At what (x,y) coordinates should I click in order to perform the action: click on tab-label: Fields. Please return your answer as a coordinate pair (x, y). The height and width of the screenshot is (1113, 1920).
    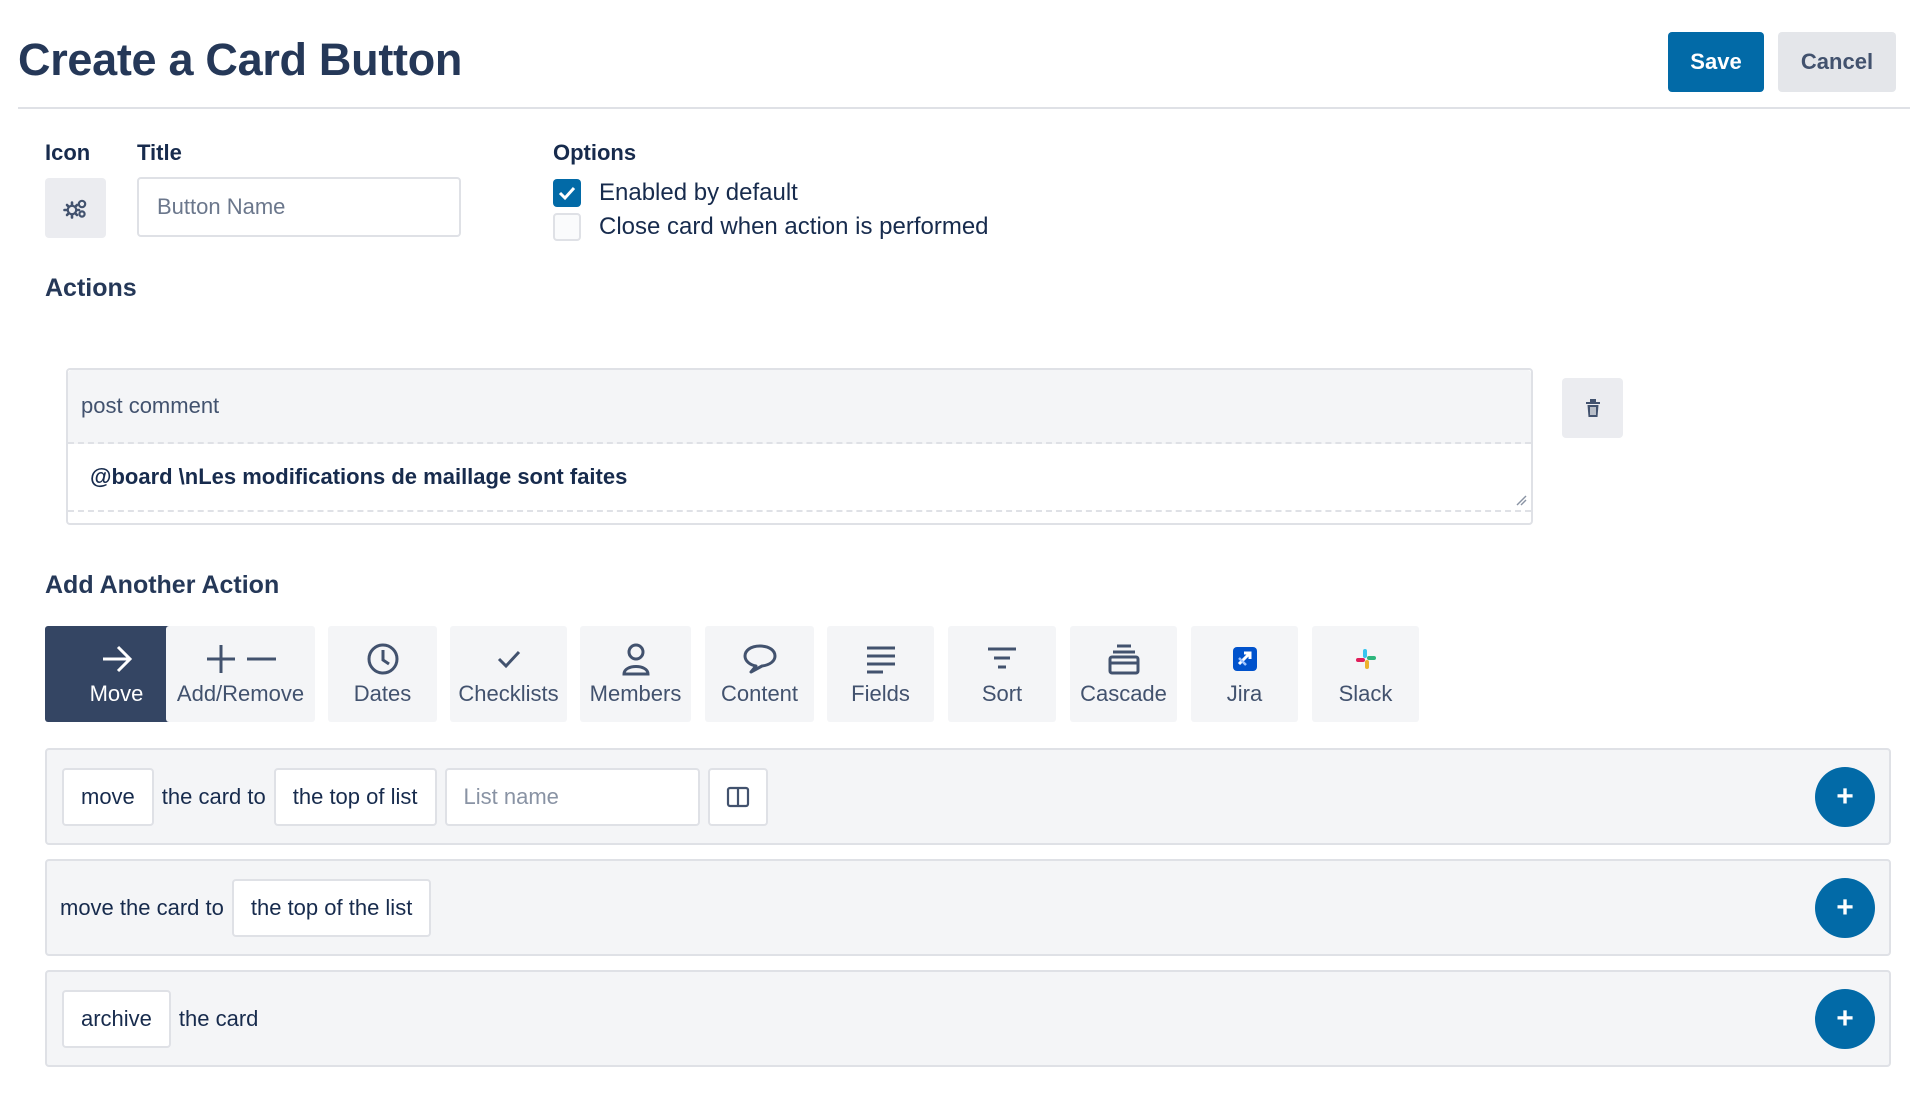
    Looking at the image, I should click on (880, 693).